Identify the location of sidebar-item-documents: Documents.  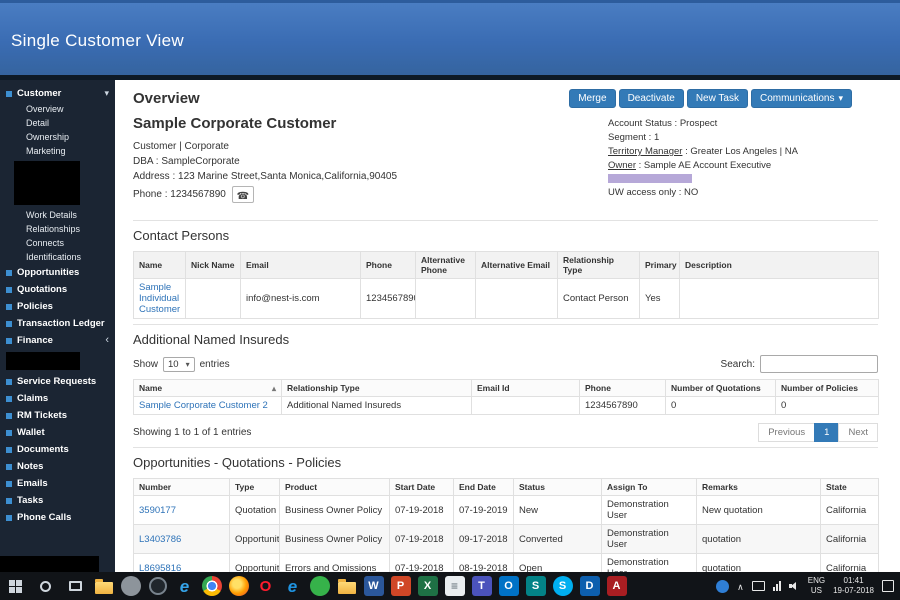
(57, 449).